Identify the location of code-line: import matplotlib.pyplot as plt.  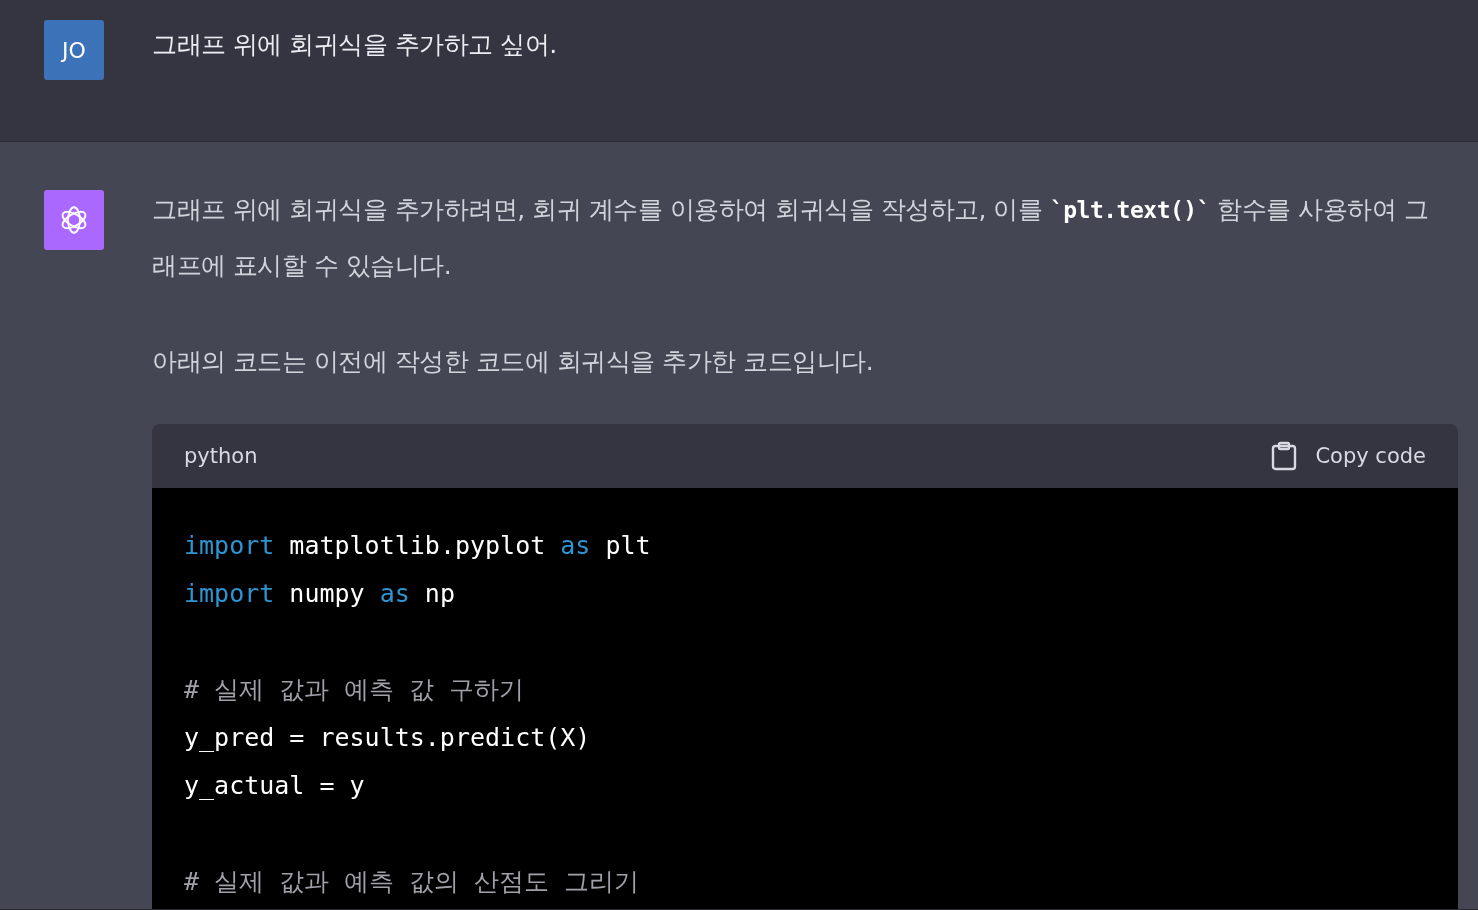
(418, 546).